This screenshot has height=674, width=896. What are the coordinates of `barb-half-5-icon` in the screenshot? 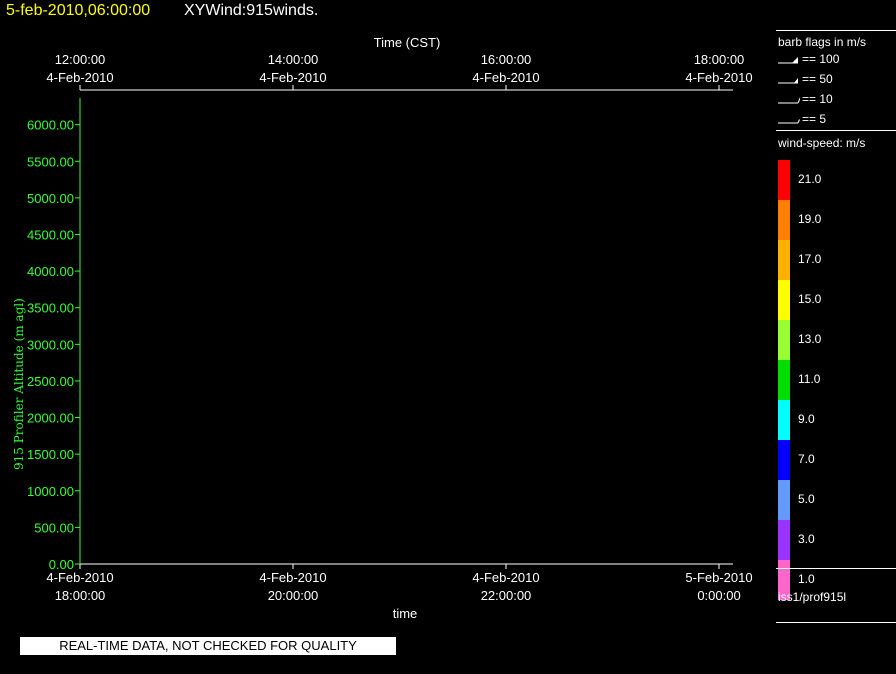 It's located at (789, 121).